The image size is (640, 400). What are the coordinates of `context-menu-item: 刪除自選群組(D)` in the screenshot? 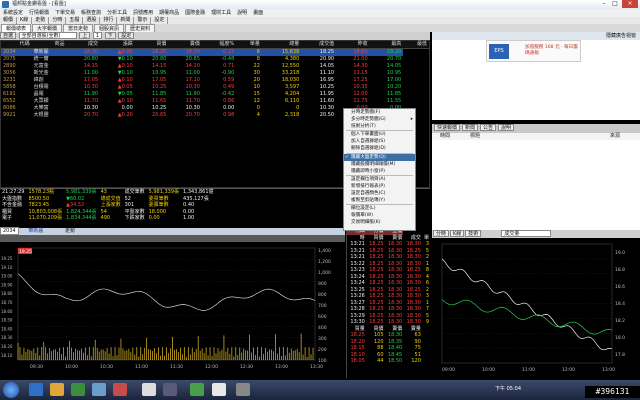 It's located at (379, 148).